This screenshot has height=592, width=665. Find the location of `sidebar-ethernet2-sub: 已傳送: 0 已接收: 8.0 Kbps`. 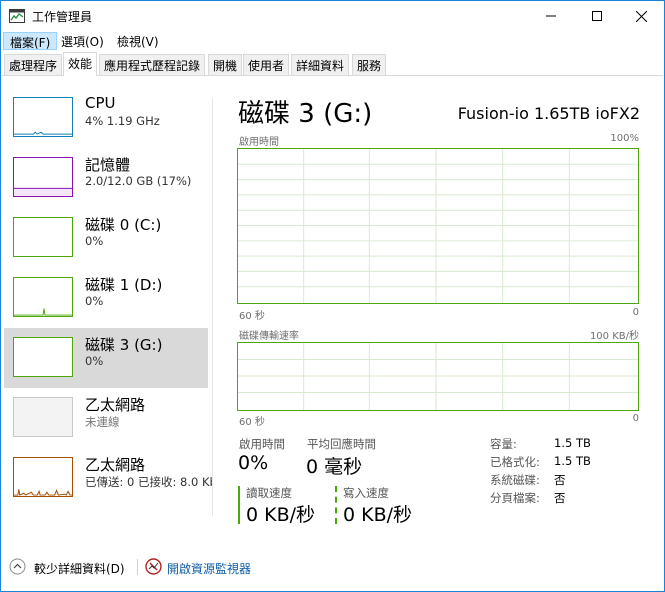

sidebar-ethernet2-sub: 已傳送: 0 已接收: 8.0 Kbps is located at coordinates (148, 482).